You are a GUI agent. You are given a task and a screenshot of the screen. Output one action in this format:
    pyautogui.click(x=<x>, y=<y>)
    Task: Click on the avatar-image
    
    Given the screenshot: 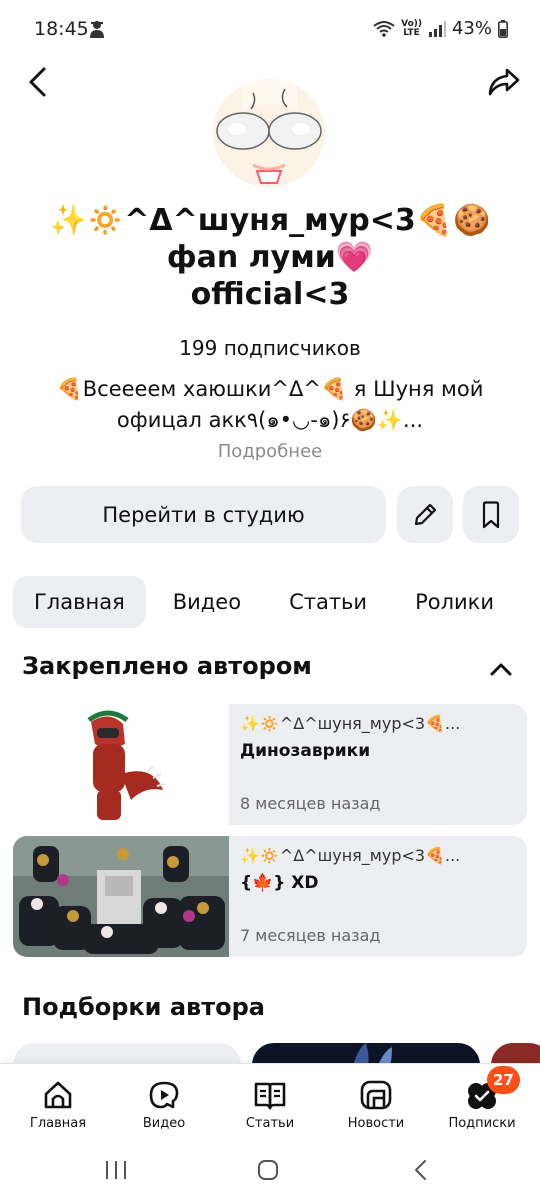 What is the action you would take?
    pyautogui.click(x=269, y=133)
    